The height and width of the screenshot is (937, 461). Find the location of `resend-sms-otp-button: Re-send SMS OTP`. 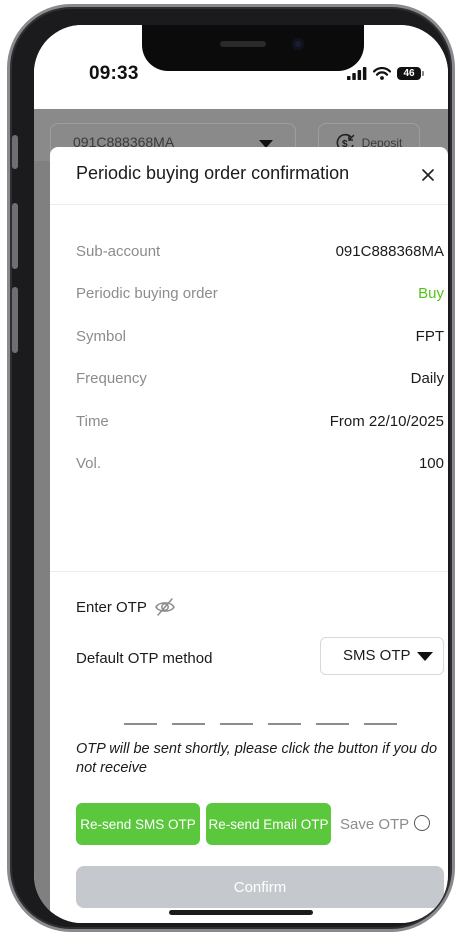

resend-sms-otp-button: Re-send SMS OTP is located at coordinates (138, 824).